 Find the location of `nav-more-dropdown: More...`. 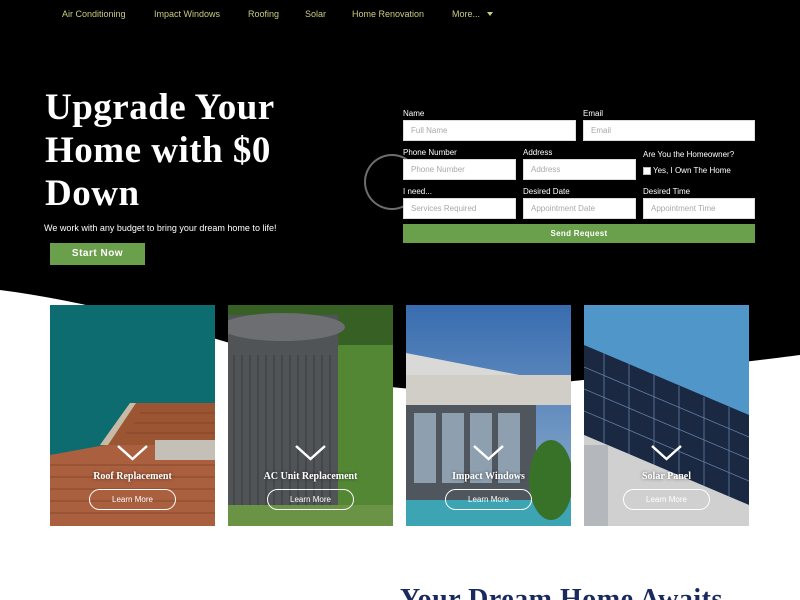

nav-more-dropdown: More... is located at coordinates (473, 14).